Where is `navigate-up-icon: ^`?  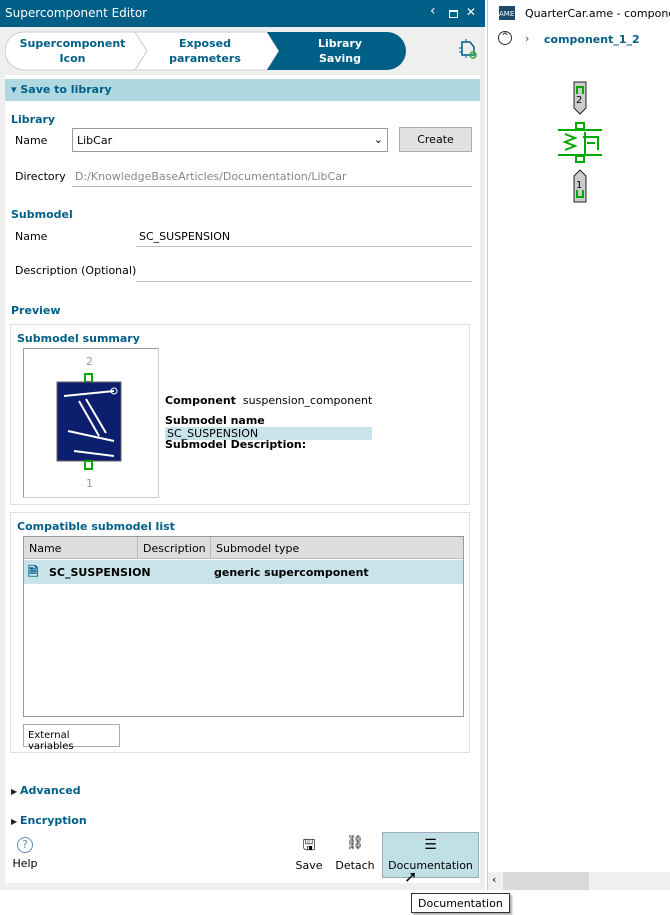
navigate-up-icon: ^ is located at coordinates (505, 38).